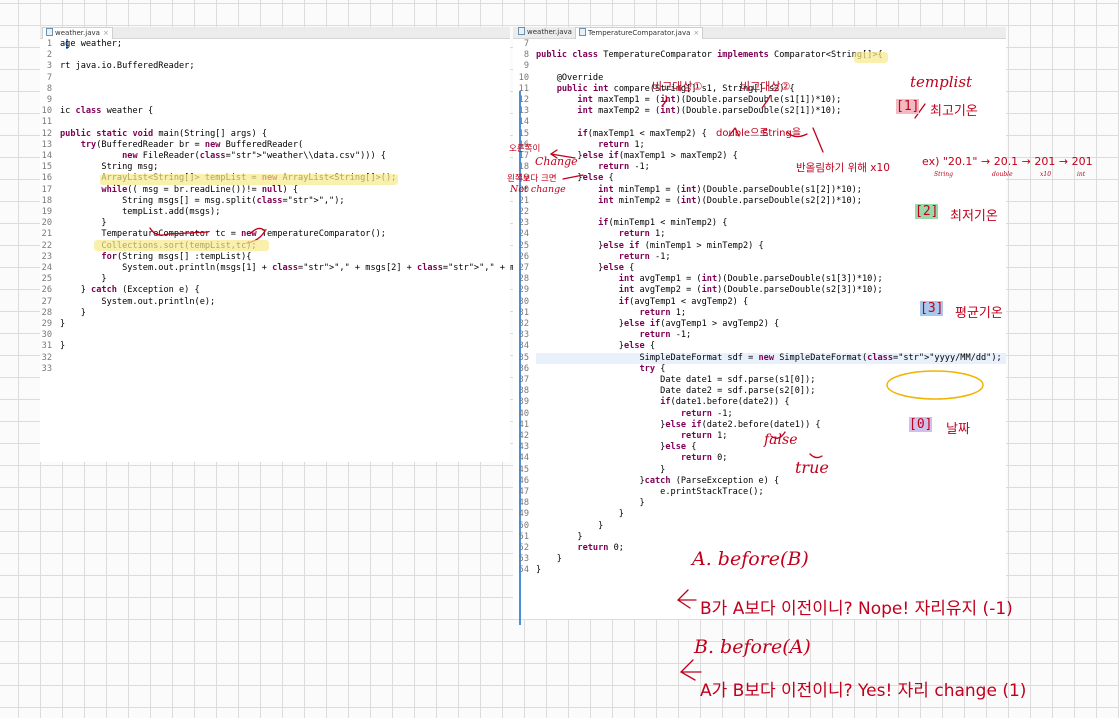  Describe the element at coordinates (46, 212) in the screenshot. I see `line-number: 19` at that location.